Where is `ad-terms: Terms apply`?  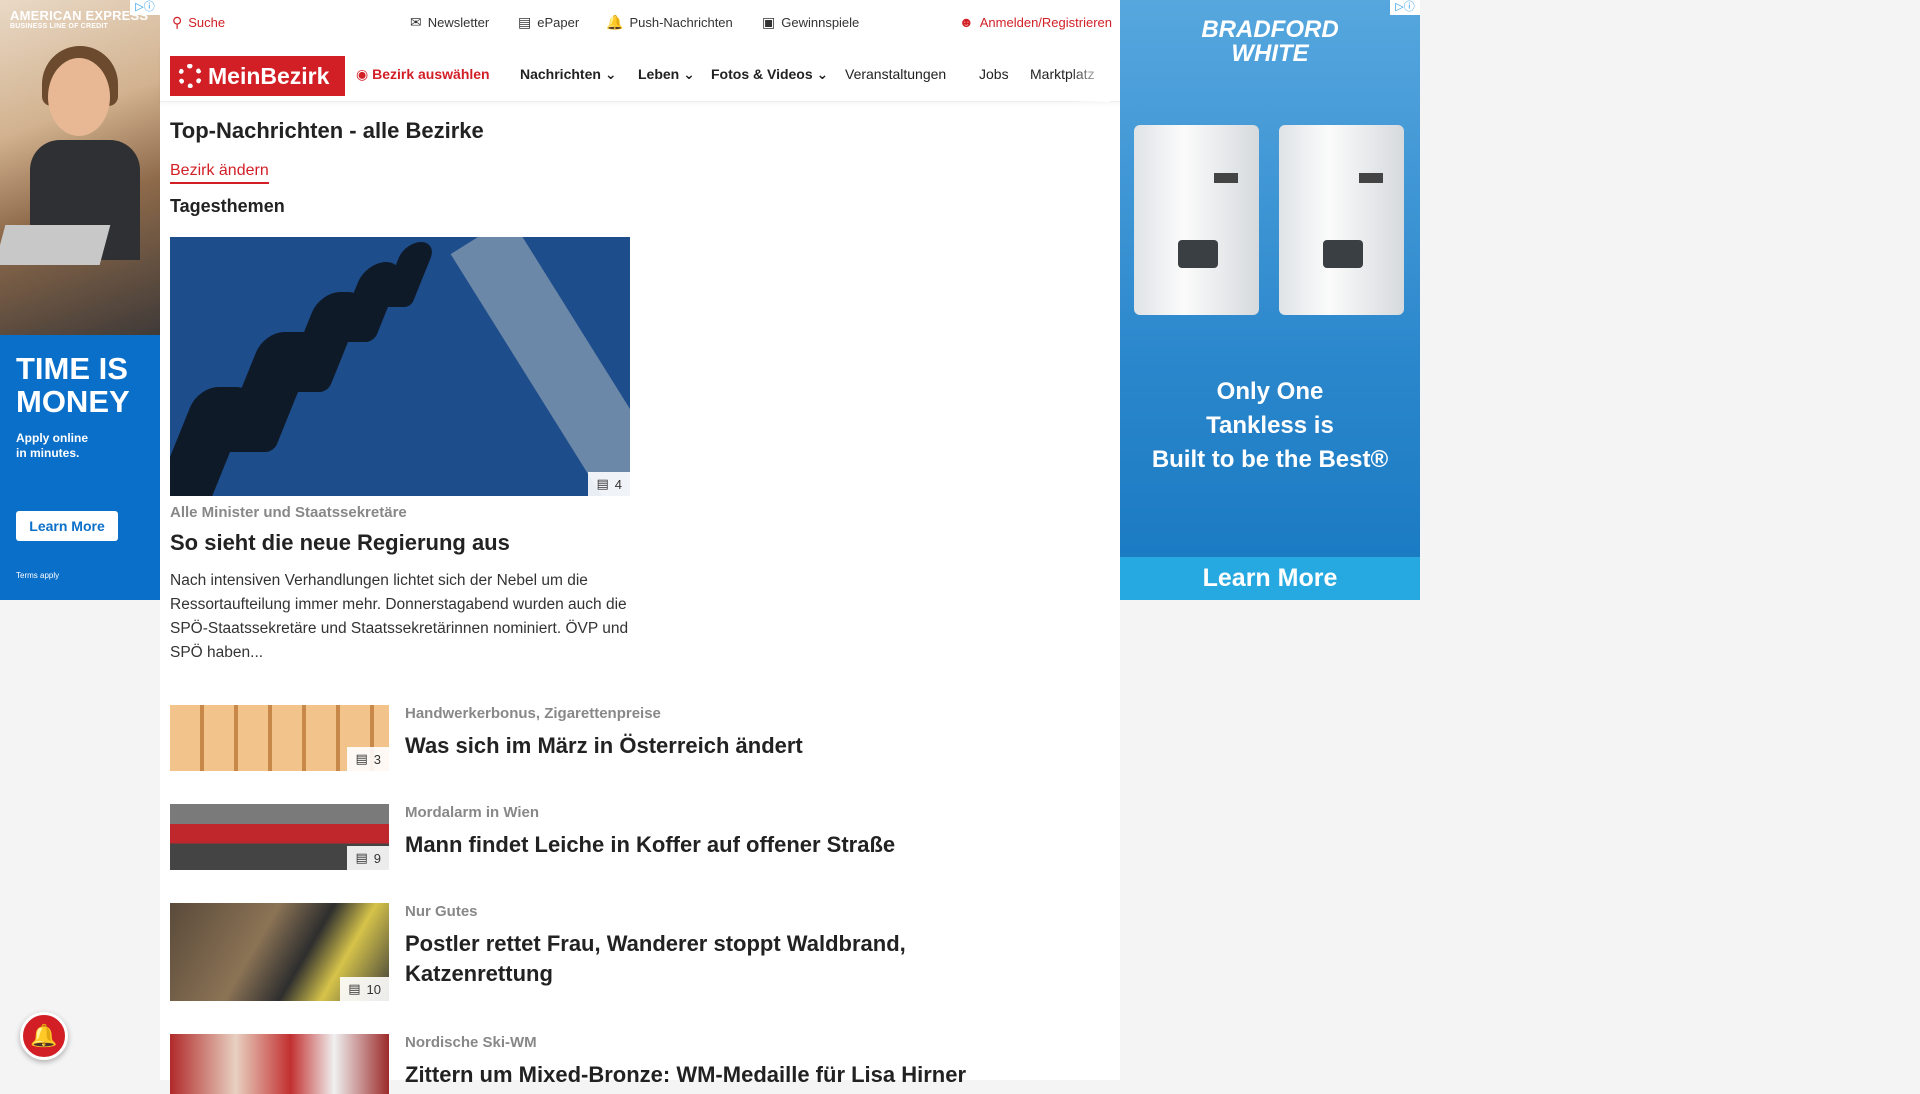
ad-terms: Terms apply is located at coordinates (38, 575).